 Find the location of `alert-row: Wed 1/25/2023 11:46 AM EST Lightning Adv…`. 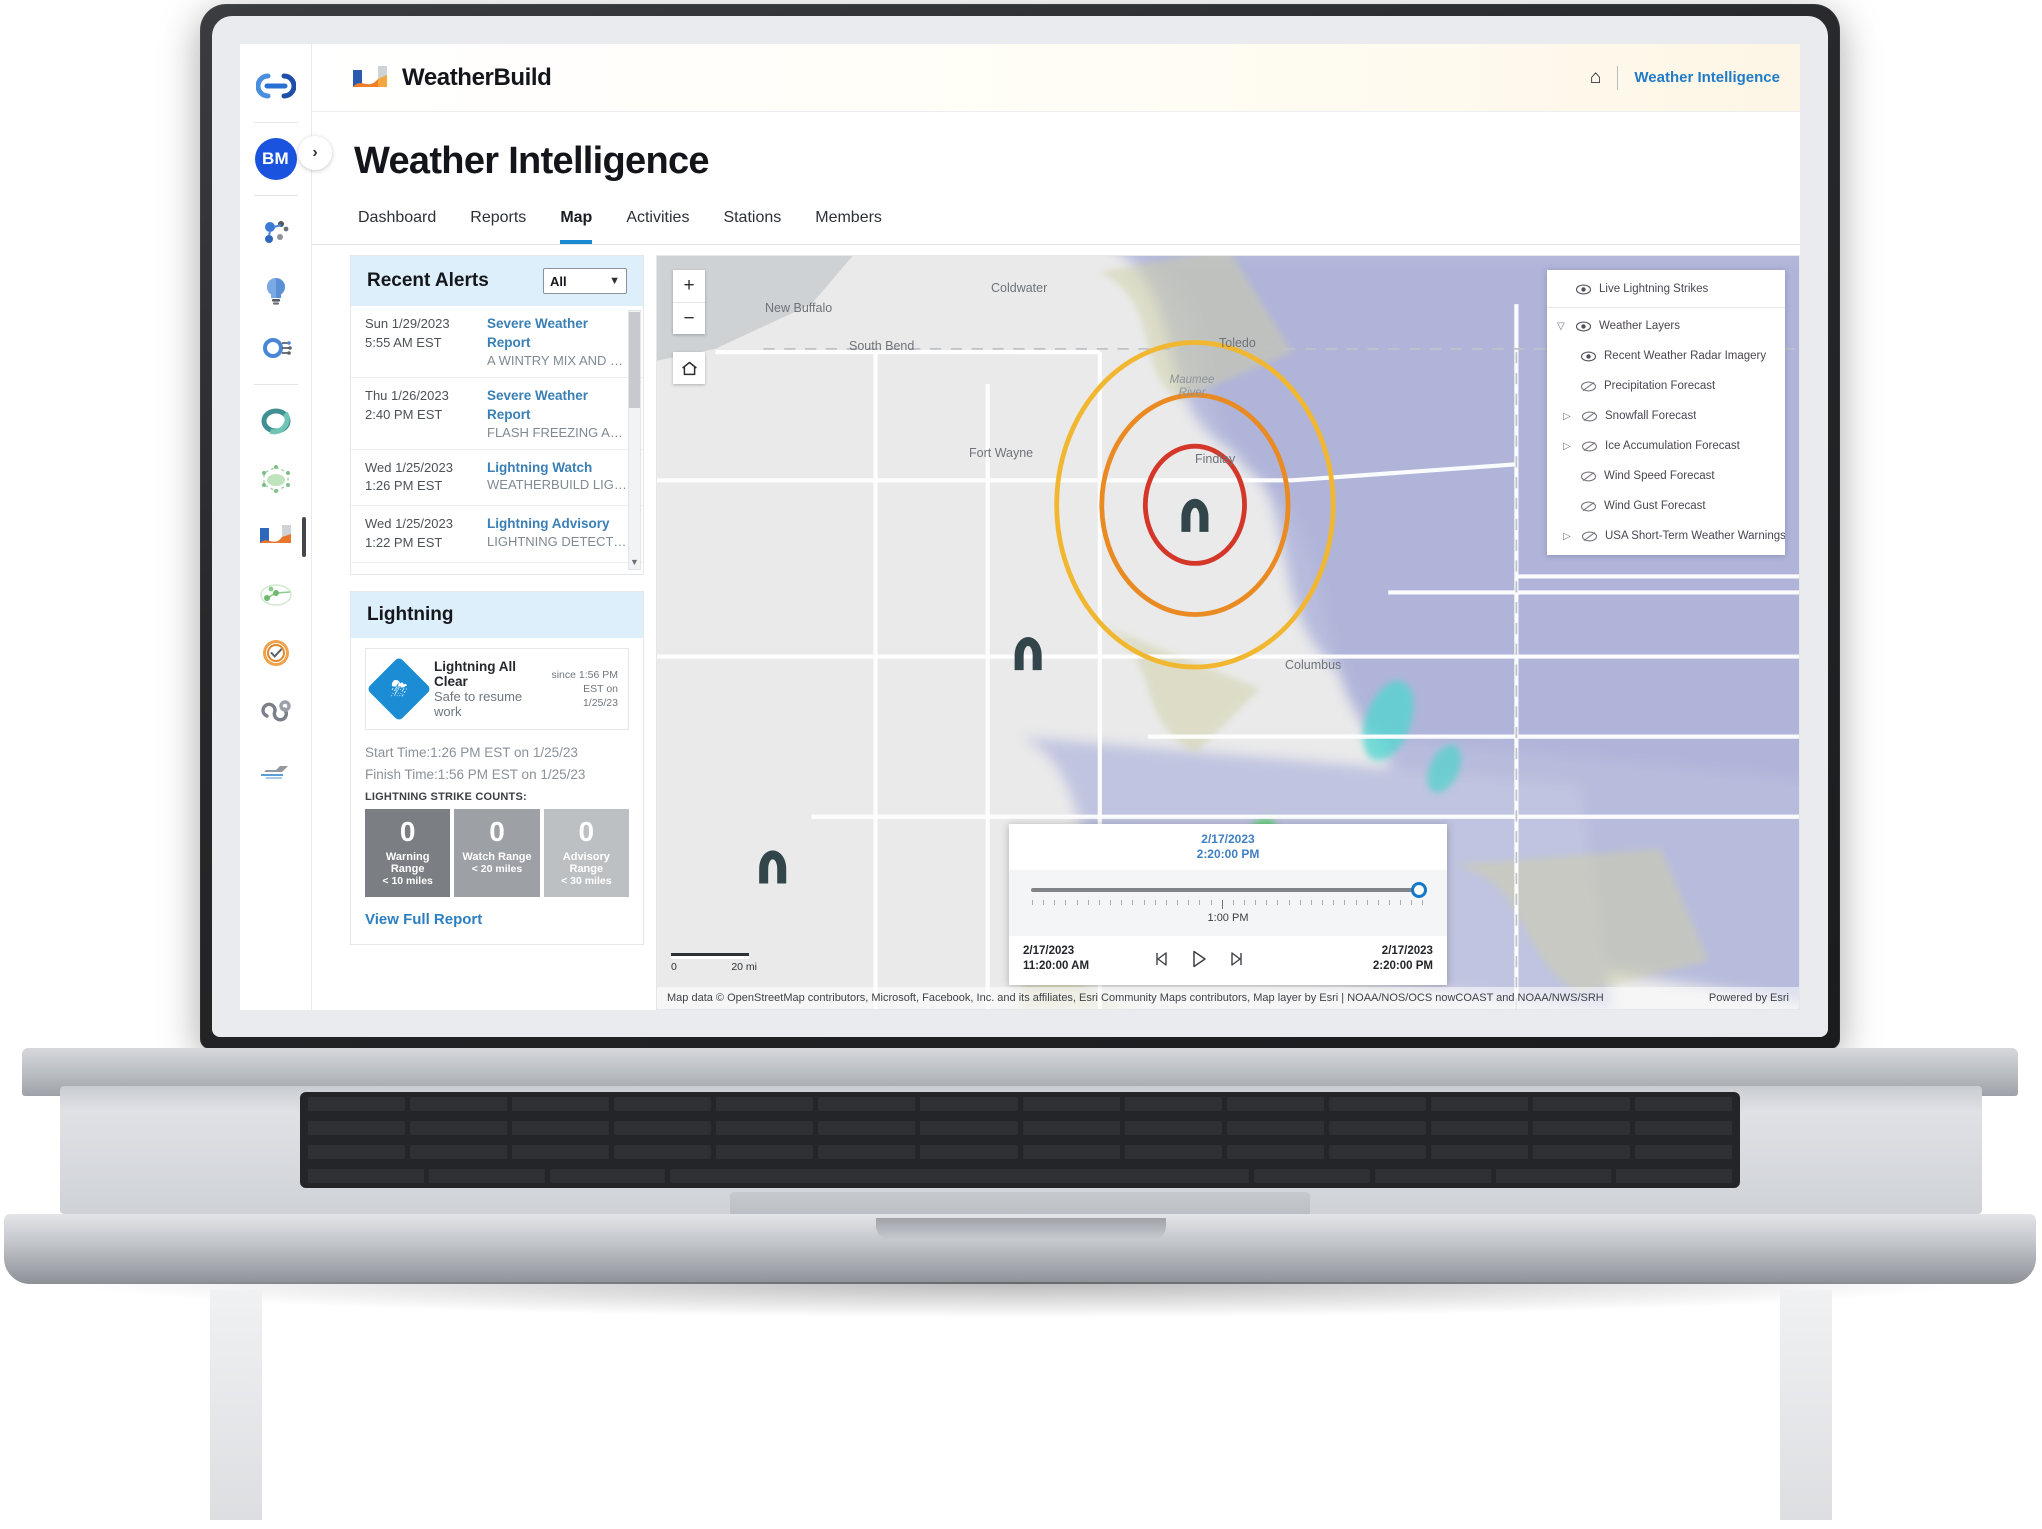

alert-row: Wed 1/25/2023 11:46 AM EST Lightning Adv… is located at coordinates (497, 568).